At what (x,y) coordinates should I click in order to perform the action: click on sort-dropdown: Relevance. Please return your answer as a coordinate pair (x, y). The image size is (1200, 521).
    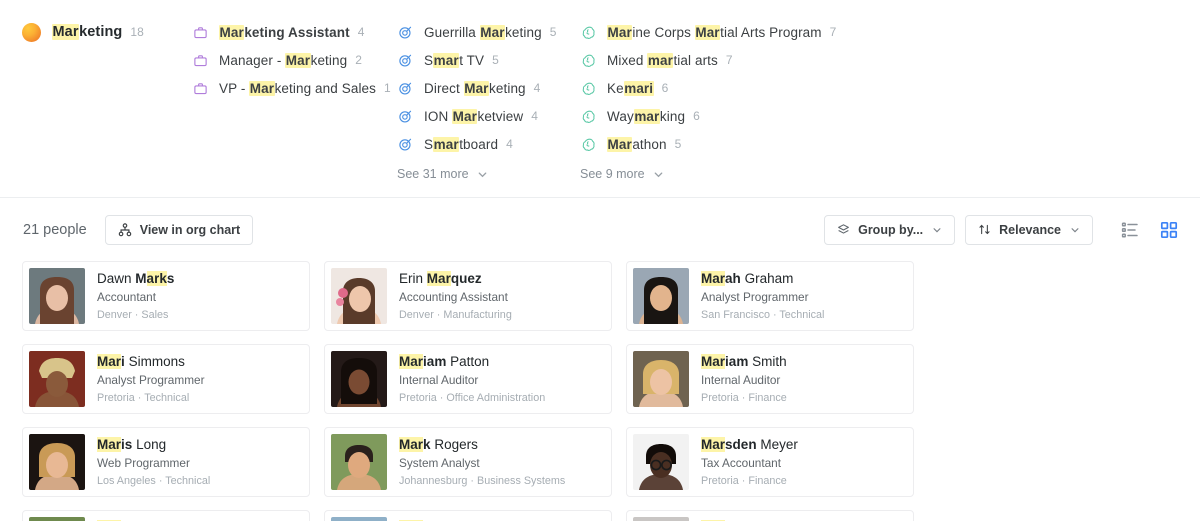
    Looking at the image, I should click on (1029, 229).